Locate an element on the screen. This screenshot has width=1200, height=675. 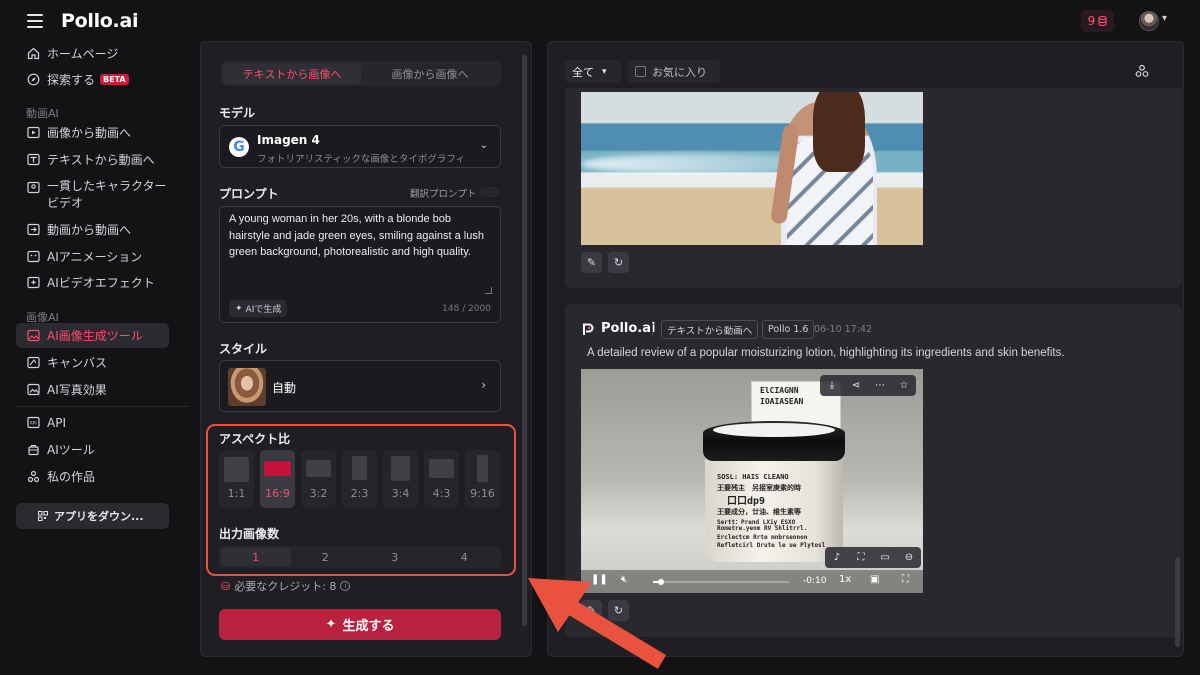
sidebar-item-label: API is located at coordinates (56, 422).